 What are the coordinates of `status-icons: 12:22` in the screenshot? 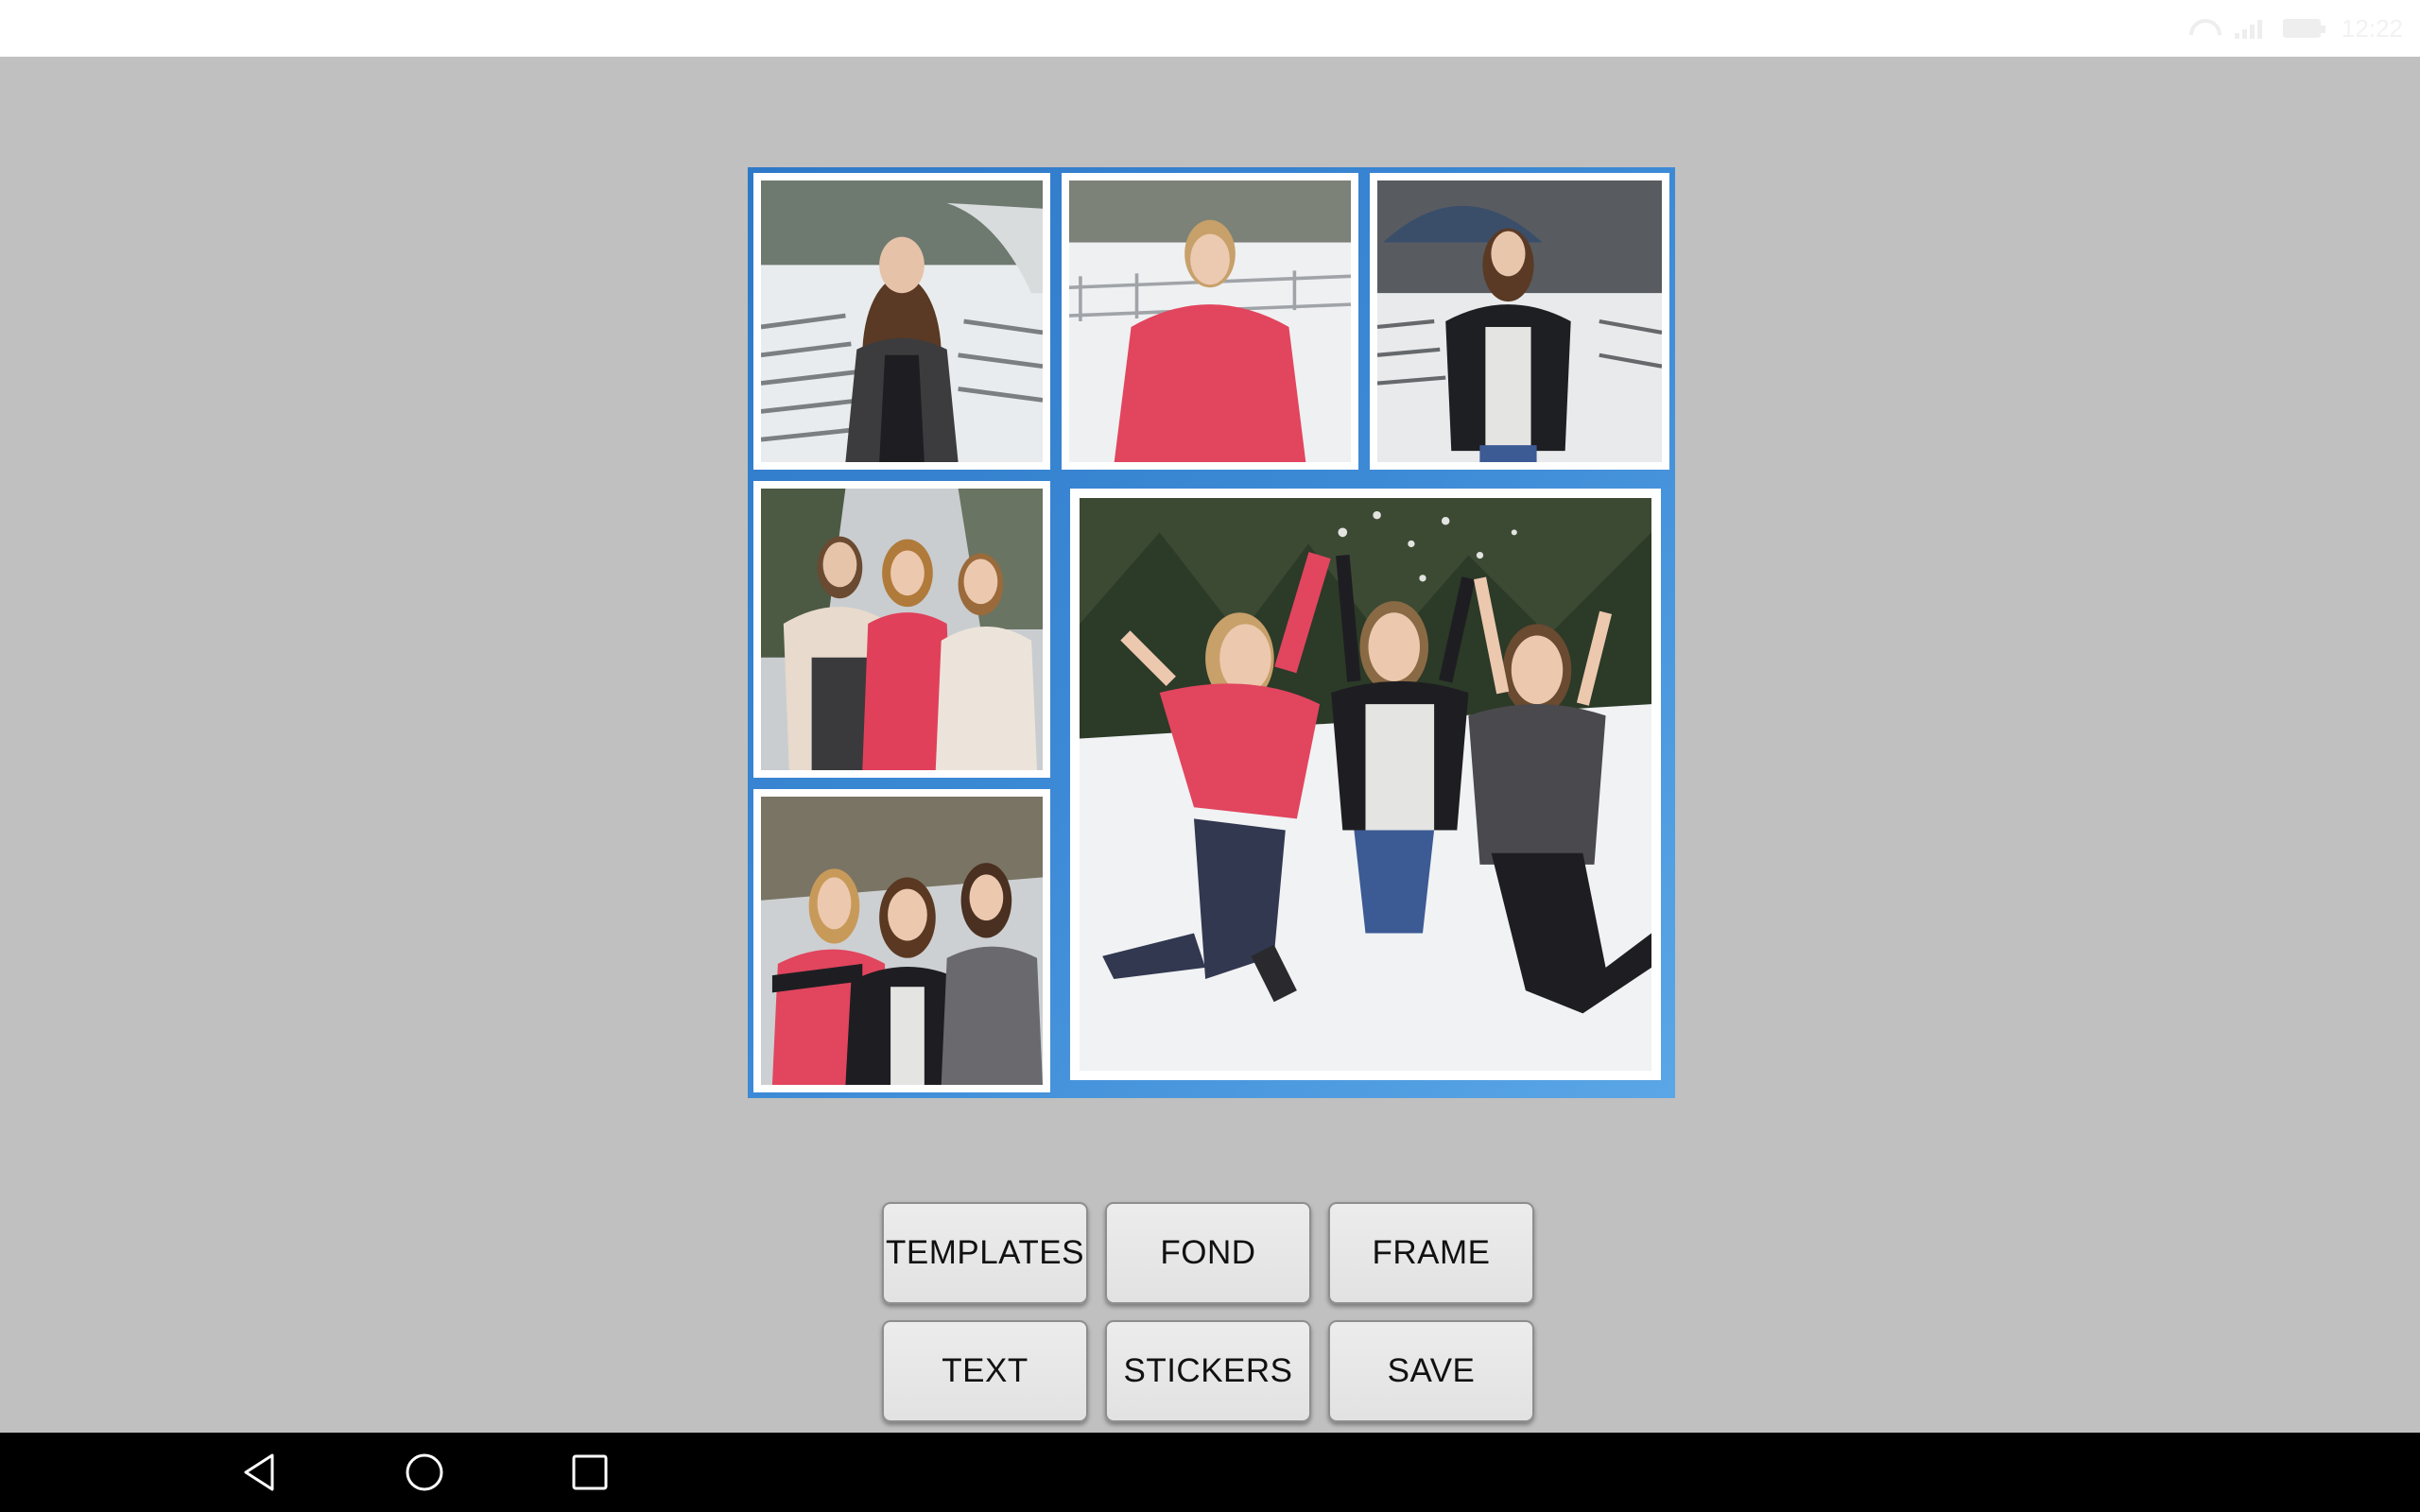 It's located at (2296, 28).